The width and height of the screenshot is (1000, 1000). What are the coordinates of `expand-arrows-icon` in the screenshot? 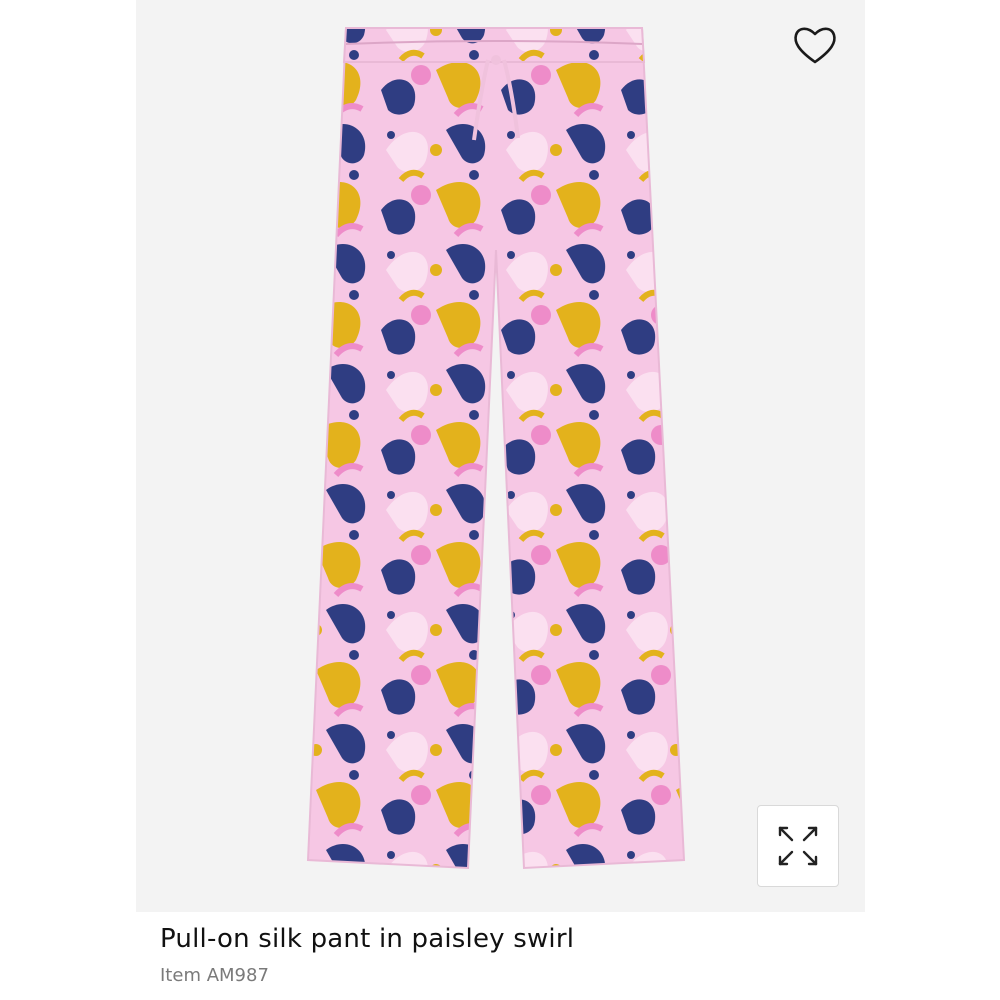 It's located at (798, 846).